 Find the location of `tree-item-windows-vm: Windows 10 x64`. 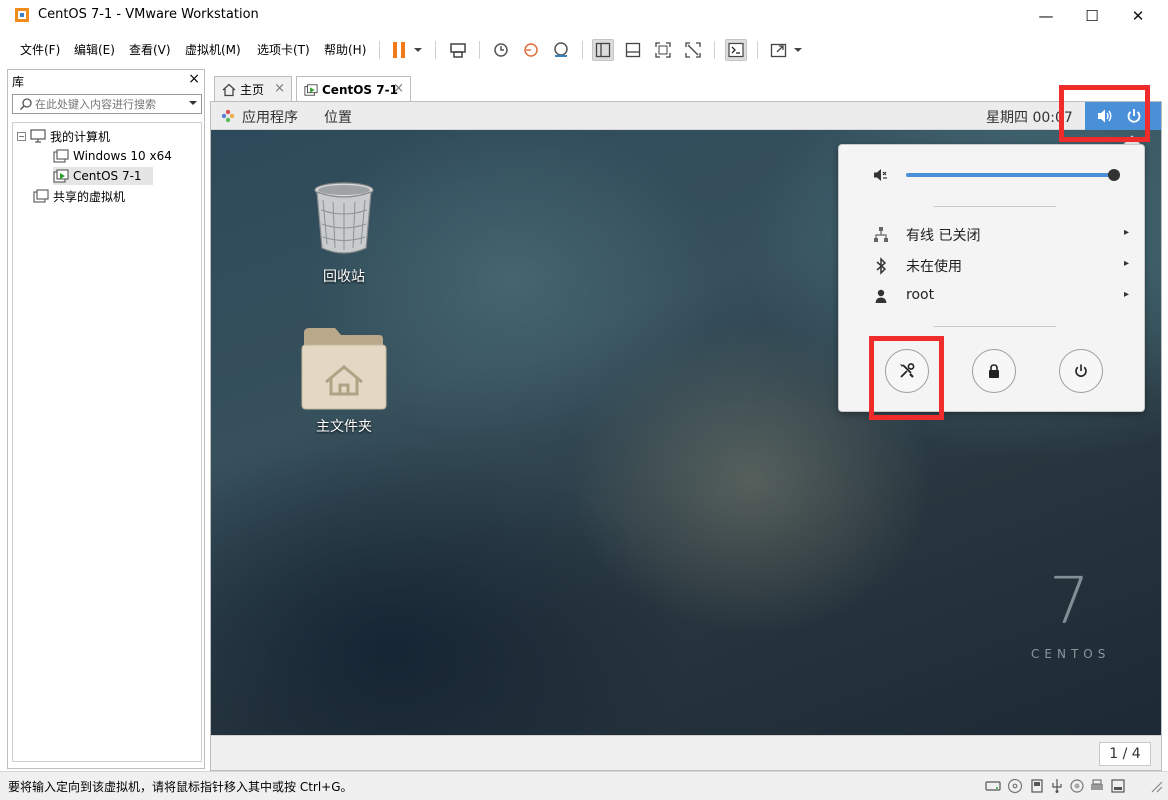

tree-item-windows-vm: Windows 10 x64 is located at coordinates (123, 156).